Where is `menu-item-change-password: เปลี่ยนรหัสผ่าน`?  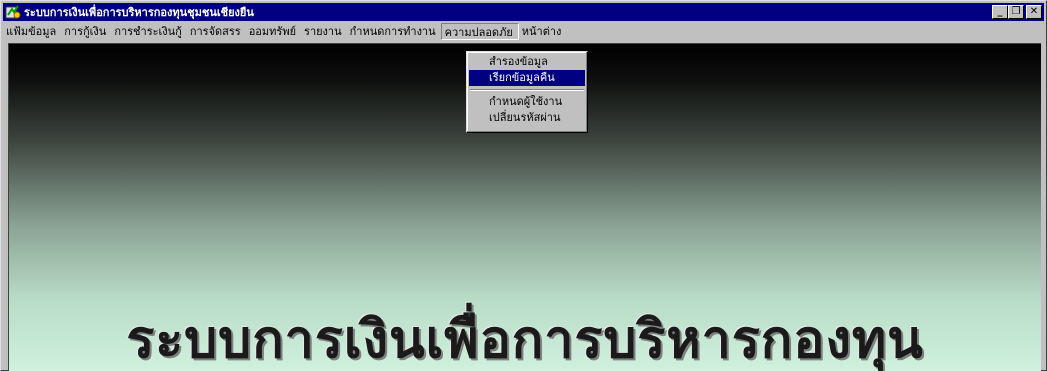
menu-item-change-password: เปลี่ยนรหัสผ่าน is located at coordinates (527, 118).